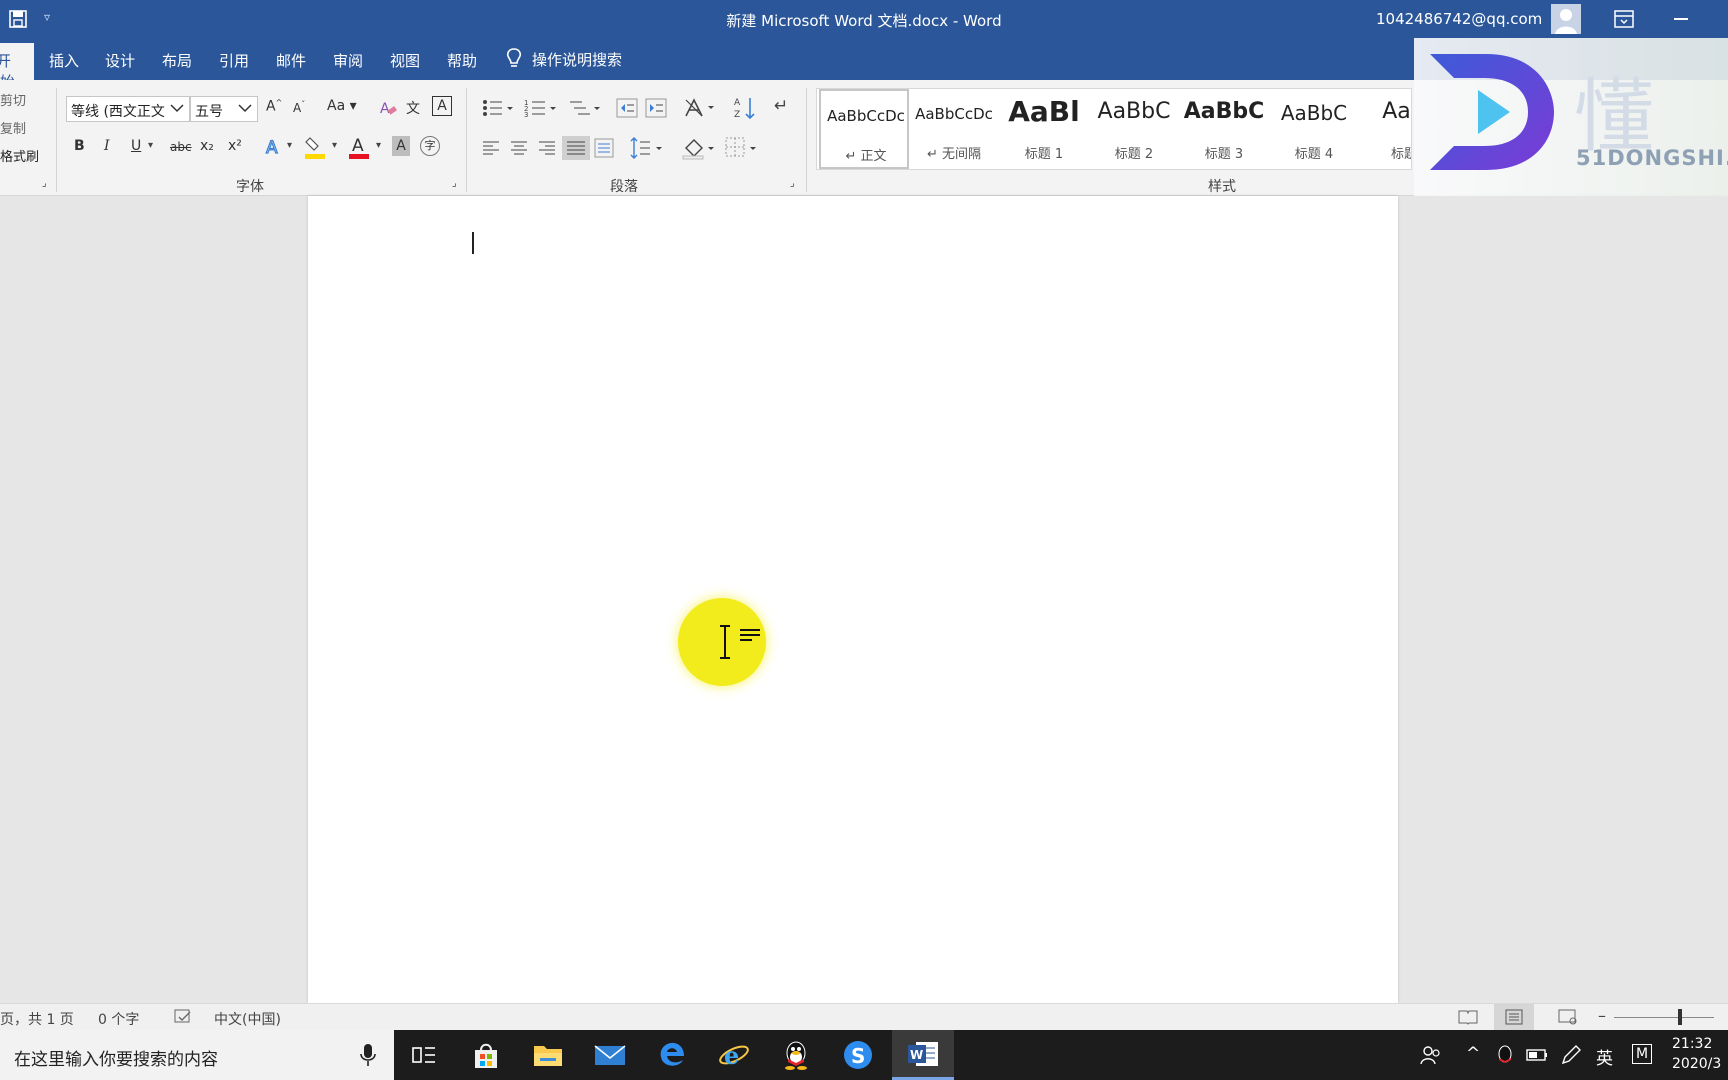 This screenshot has width=1728, height=1080. I want to click on copy-button: 复制, so click(13, 127).